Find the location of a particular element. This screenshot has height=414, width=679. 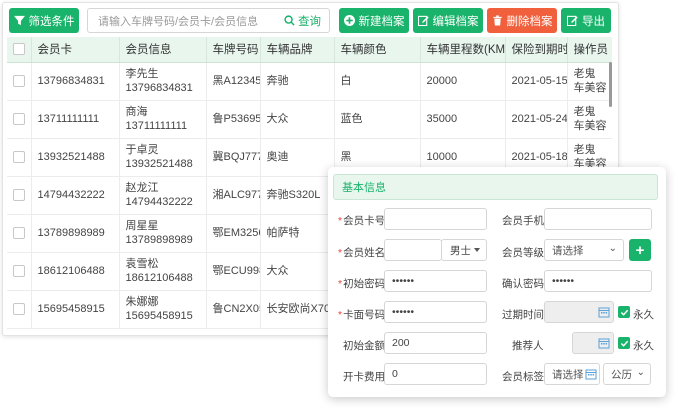

gender-select: 男士 is located at coordinates (464, 250).